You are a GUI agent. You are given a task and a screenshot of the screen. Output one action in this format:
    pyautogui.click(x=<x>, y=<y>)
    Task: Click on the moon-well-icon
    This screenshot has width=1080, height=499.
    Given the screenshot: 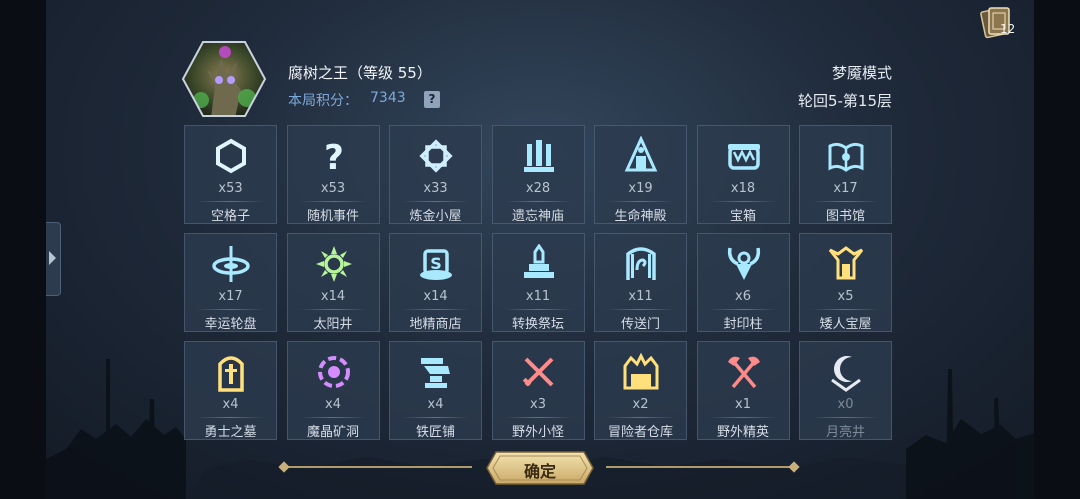 What is the action you would take?
    pyautogui.click(x=846, y=374)
    